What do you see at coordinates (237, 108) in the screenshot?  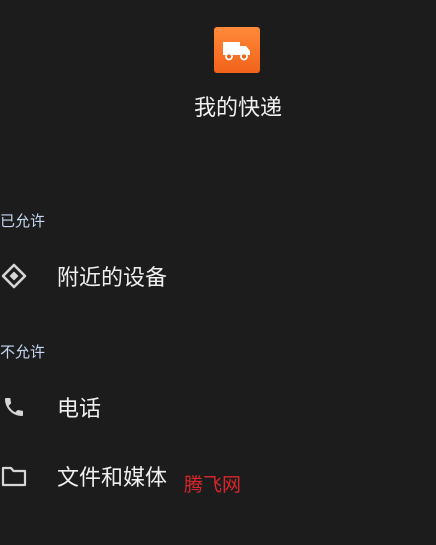 I see `app-name: 我的快递` at bounding box center [237, 108].